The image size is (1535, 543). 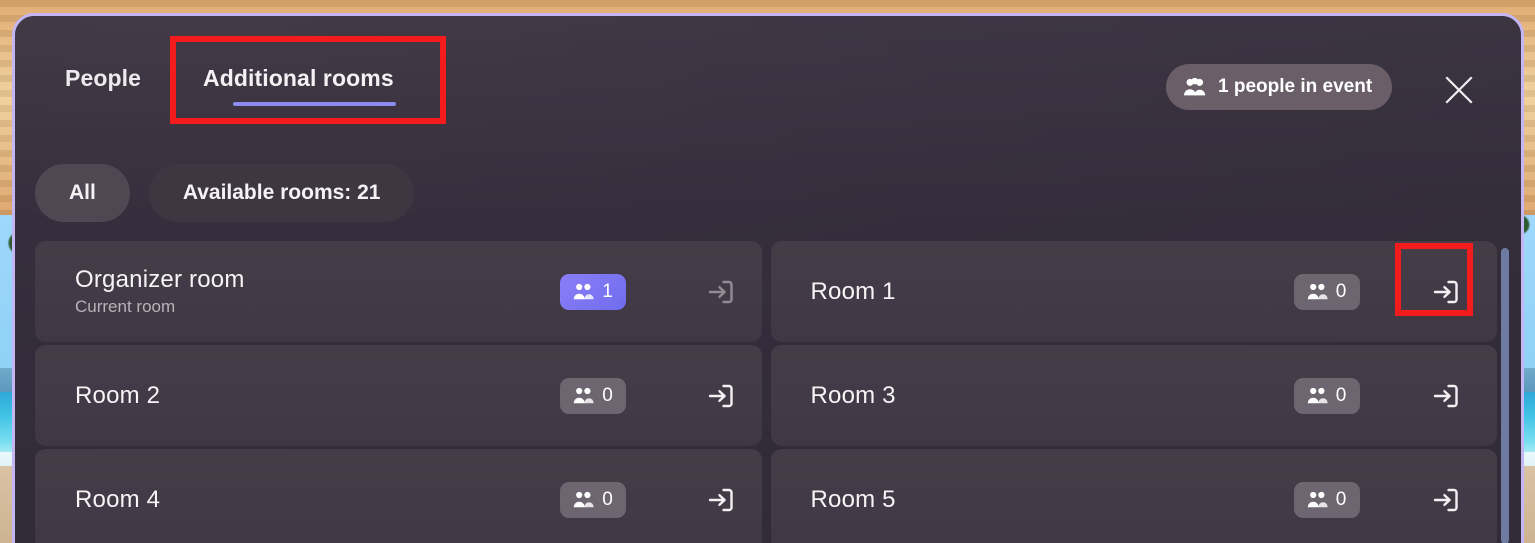 I want to click on tab-additional-rooms: Additional rooms, so click(x=298, y=83).